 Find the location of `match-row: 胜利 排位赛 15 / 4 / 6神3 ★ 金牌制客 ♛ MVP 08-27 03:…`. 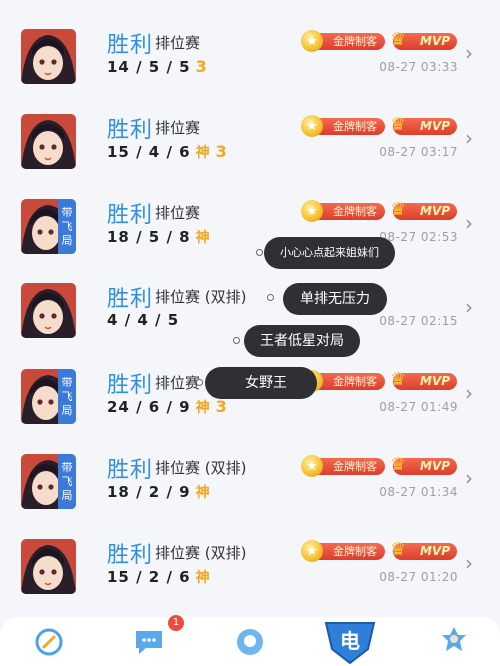

match-row: 胜利 排位赛 15 / 4 / 6神3 ★ 金牌制客 ♛ MVP 08-27 03:… is located at coordinates (250, 151).